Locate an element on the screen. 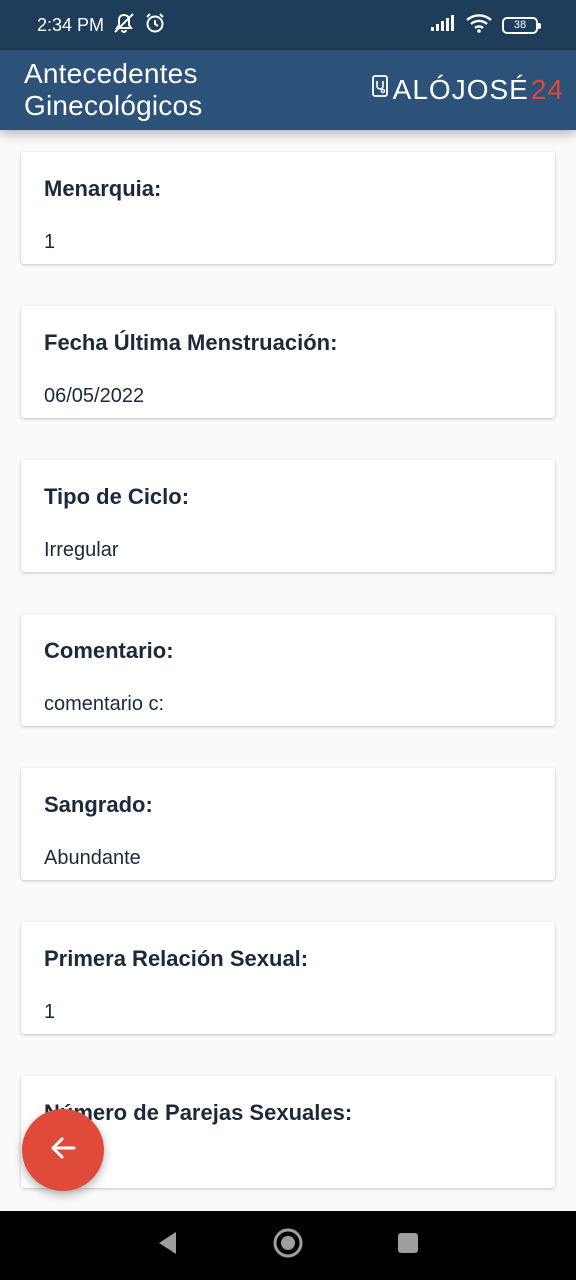 This screenshot has height=1280, width=576. field-value: 06/05/2022 is located at coordinates (94, 396).